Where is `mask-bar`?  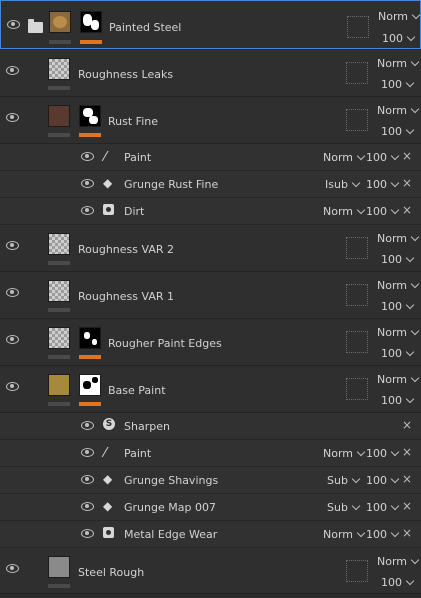
mask-bar is located at coordinates (90, 357).